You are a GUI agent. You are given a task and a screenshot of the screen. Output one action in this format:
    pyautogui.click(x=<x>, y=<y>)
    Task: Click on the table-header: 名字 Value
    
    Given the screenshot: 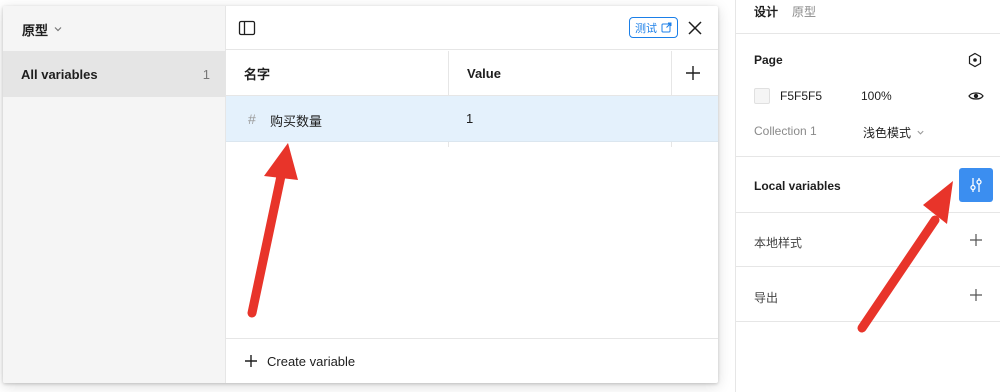 What is the action you would take?
    pyautogui.click(x=472, y=73)
    